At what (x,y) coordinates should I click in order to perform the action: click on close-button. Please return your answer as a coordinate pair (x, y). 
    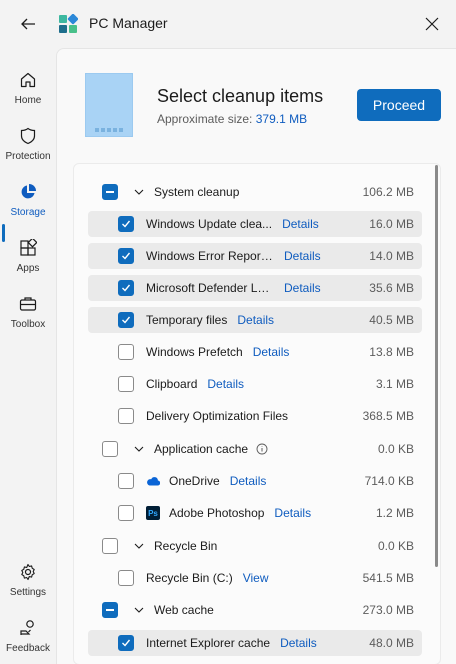
    Looking at the image, I should click on (432, 24).